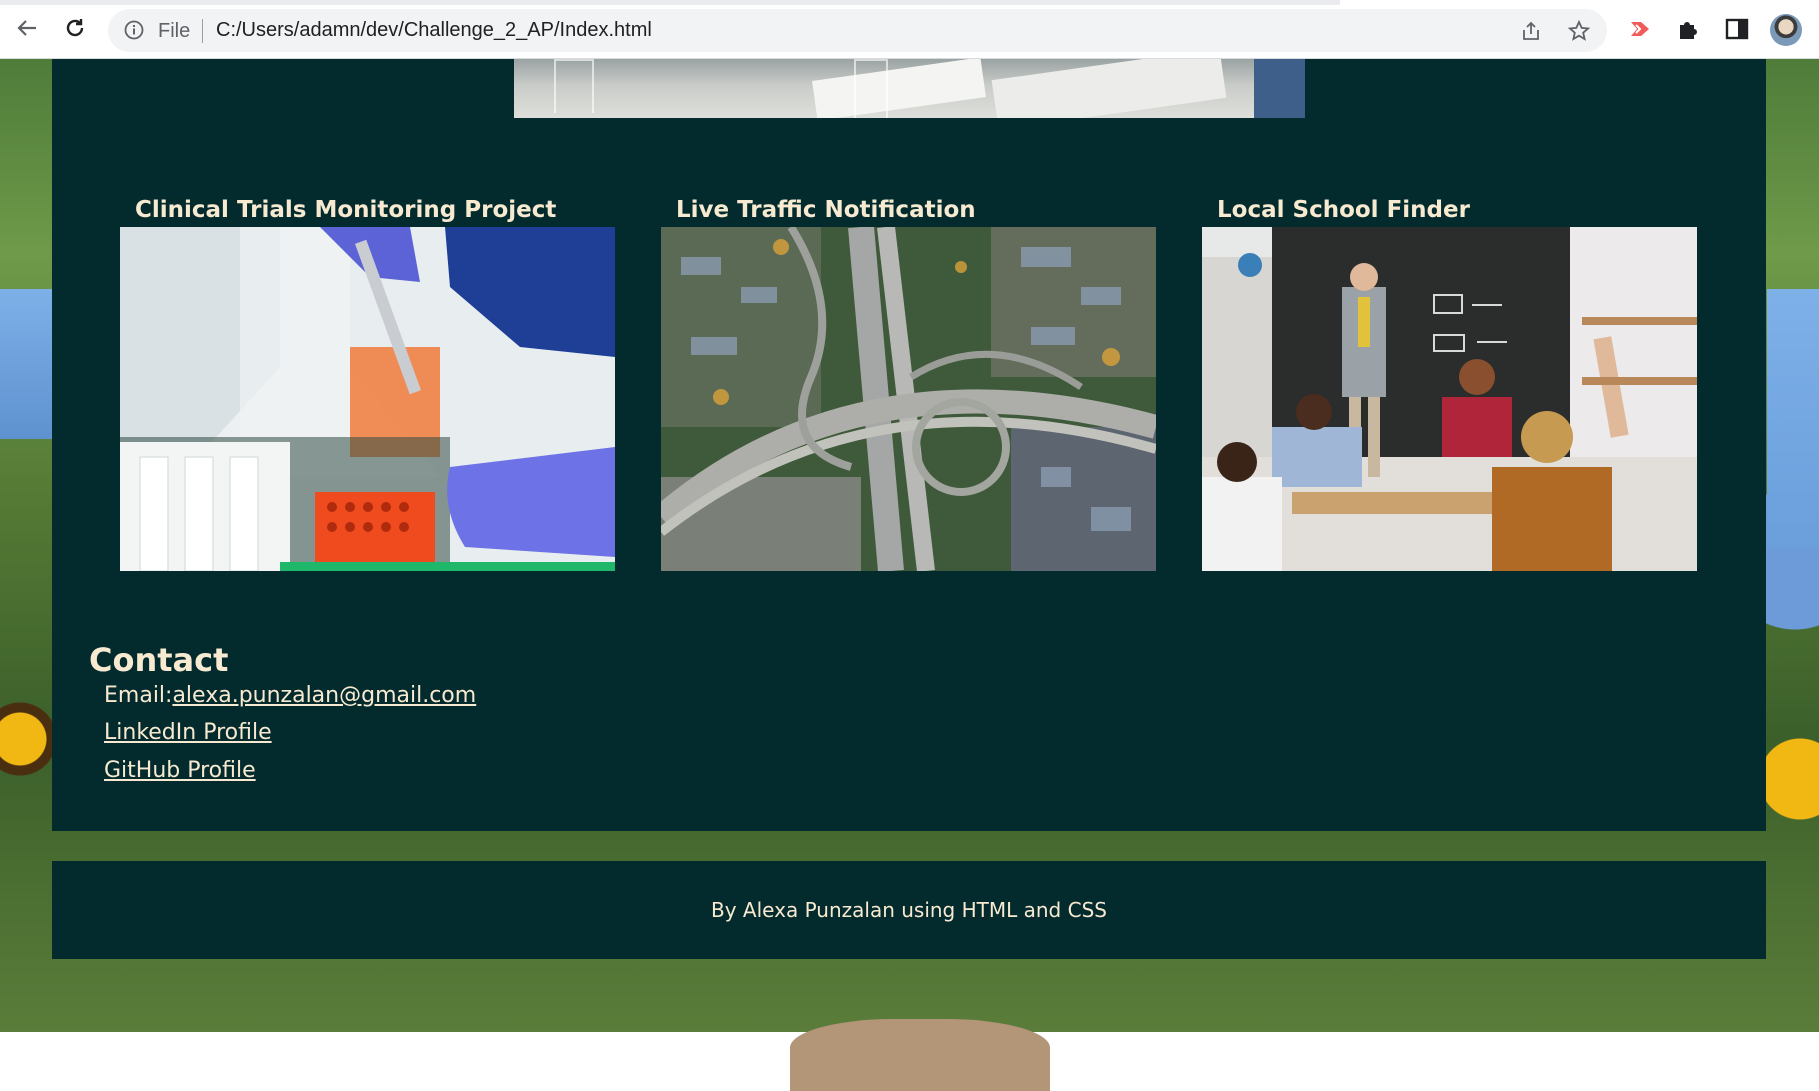 This screenshot has width=1819, height=1091. I want to click on contact-heading: Contact, so click(159, 660).